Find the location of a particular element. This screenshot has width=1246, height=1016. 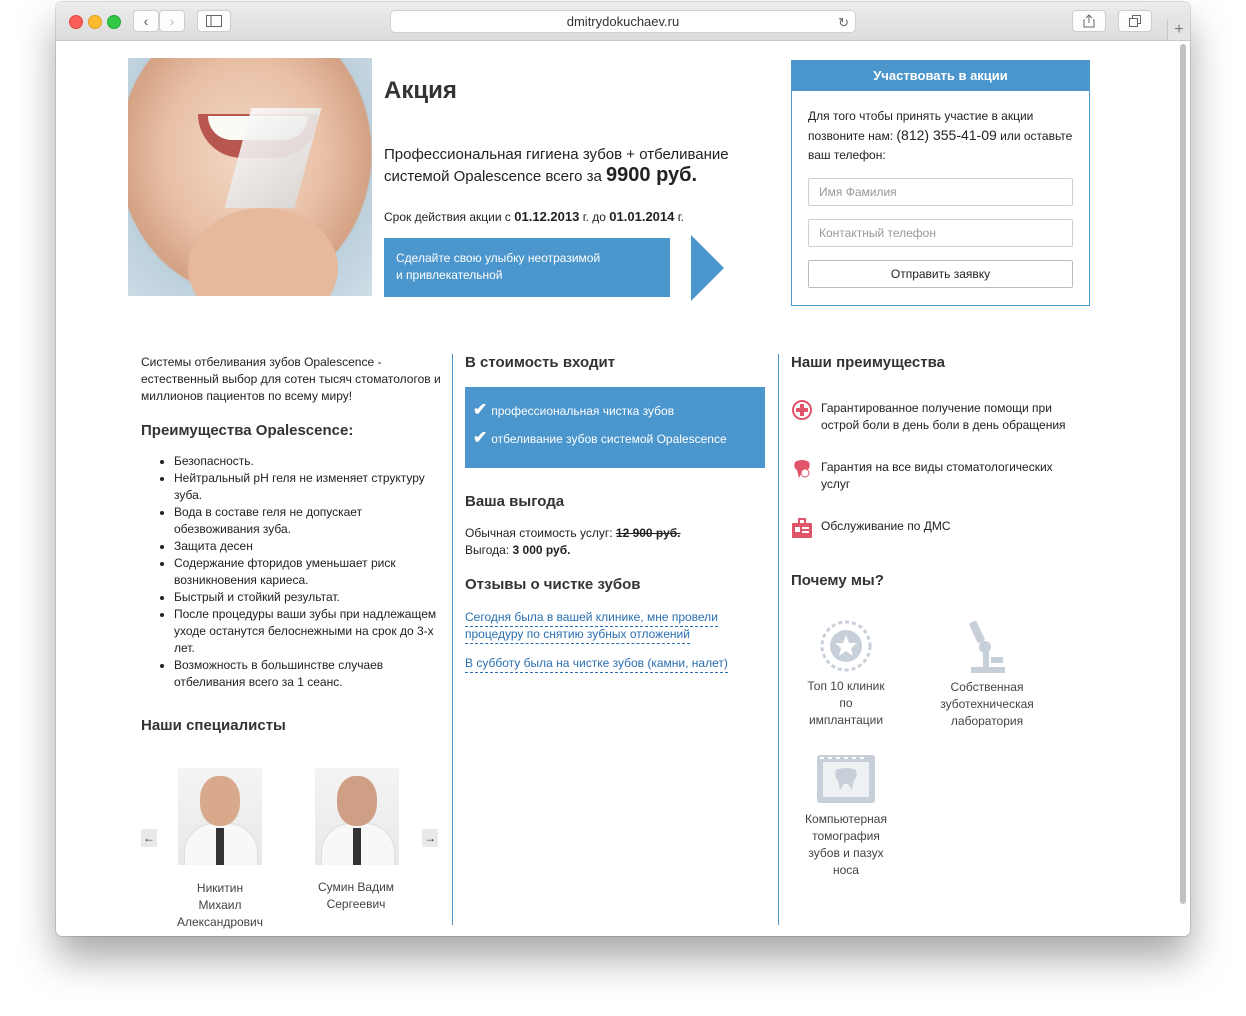

arrow-right-icon is located at coordinates (707, 268).